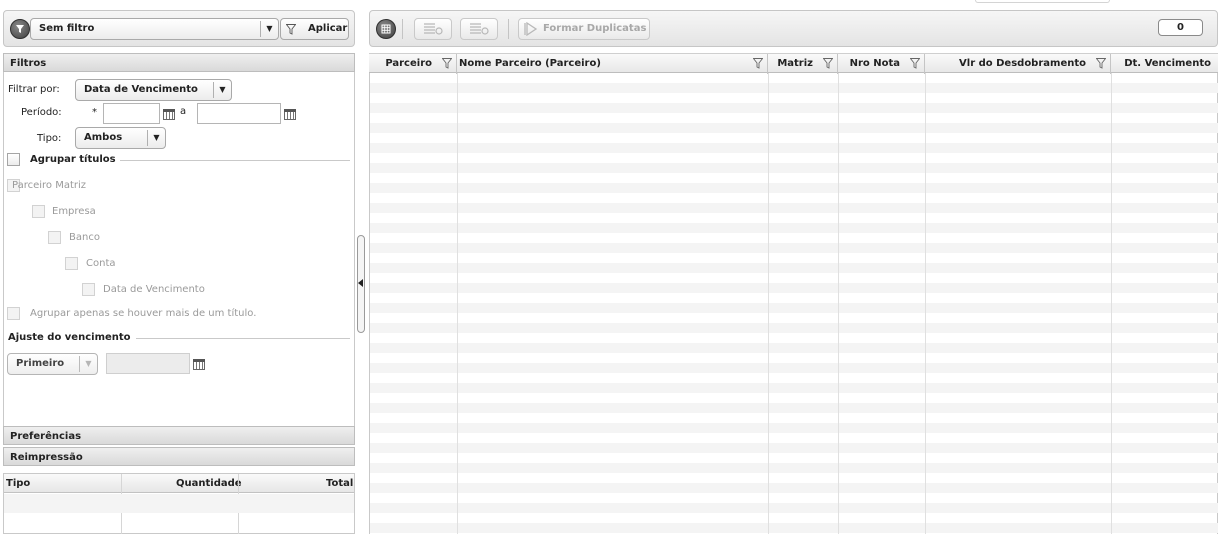  Describe the element at coordinates (88, 289) in the screenshot. I see `data-vencimento-checkbox` at that location.